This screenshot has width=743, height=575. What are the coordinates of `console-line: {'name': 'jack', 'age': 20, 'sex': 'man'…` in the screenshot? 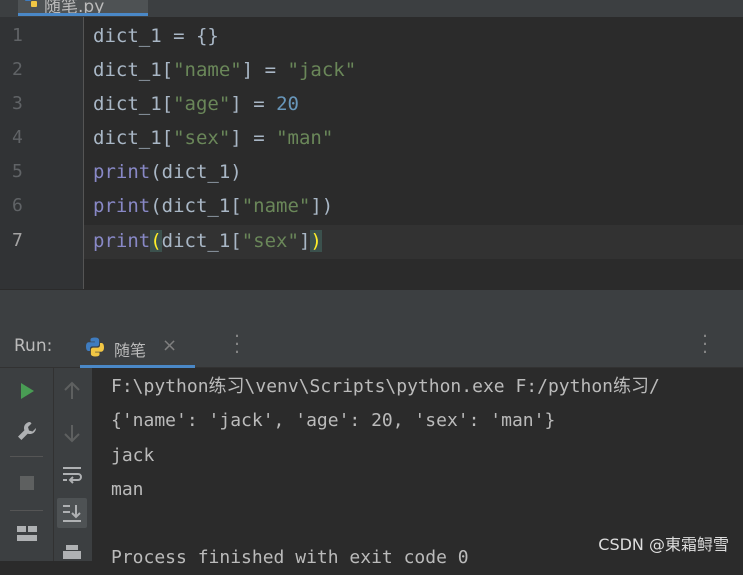 It's located at (333, 420).